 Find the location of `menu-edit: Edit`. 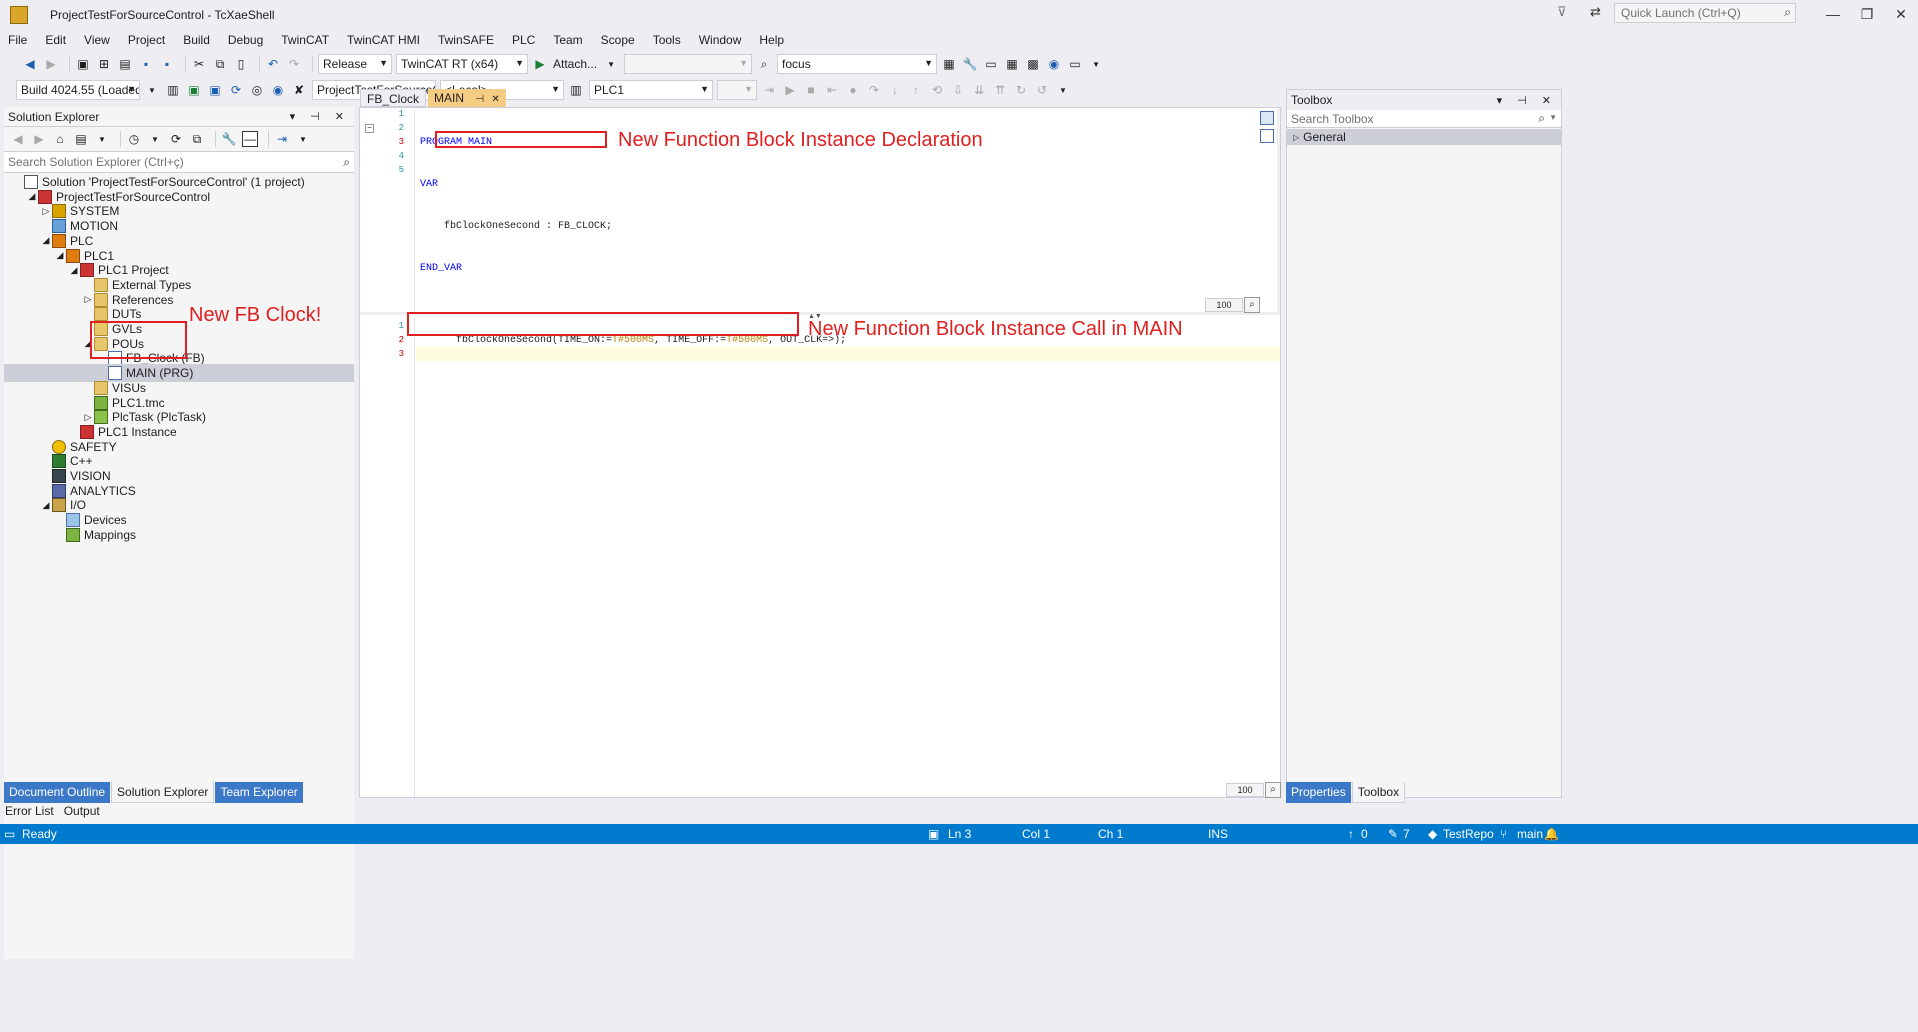

menu-edit: Edit is located at coordinates (61, 40).